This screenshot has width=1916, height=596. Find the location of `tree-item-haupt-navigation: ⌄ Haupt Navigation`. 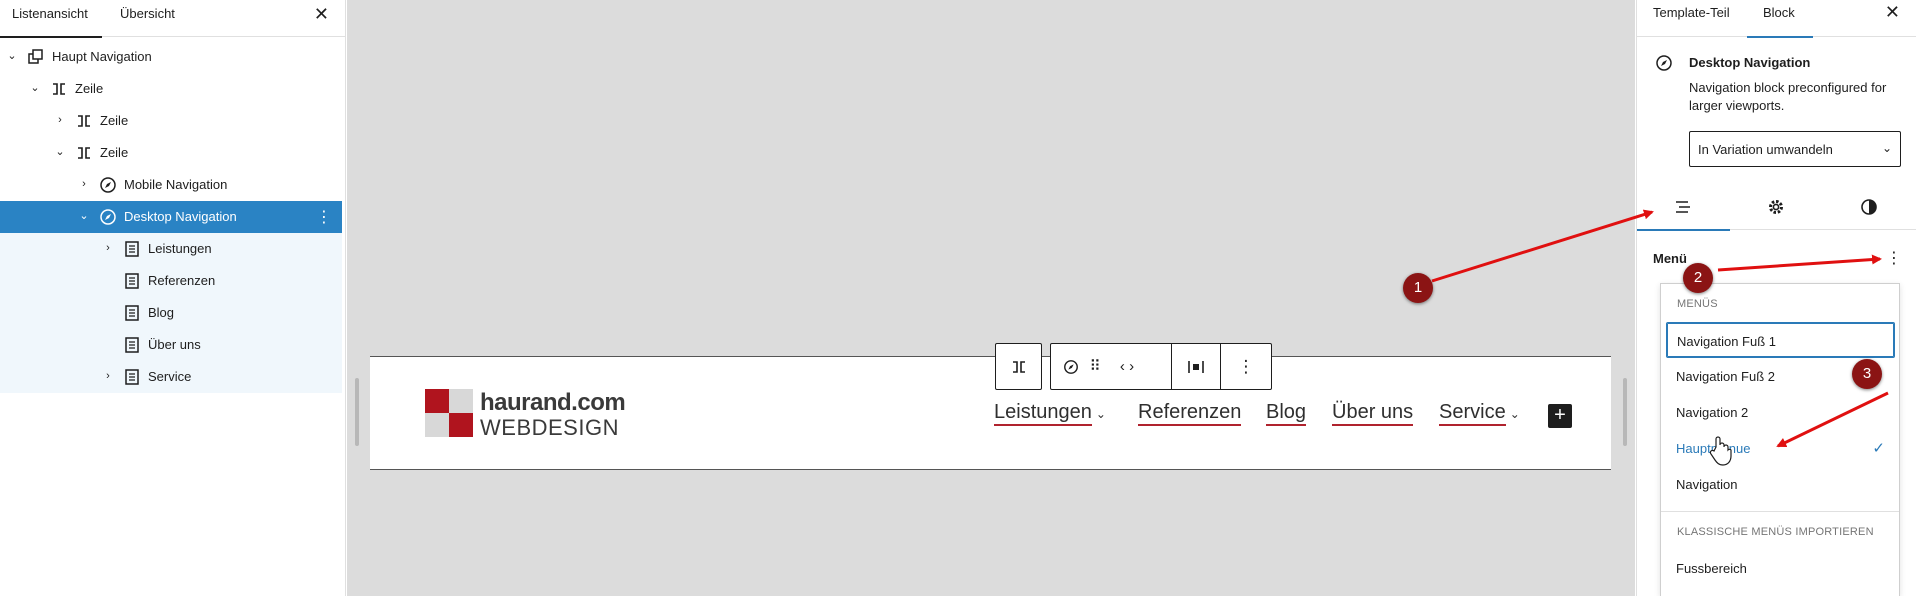

tree-item-haupt-navigation: ⌄ Haupt Navigation is located at coordinates (171, 57).